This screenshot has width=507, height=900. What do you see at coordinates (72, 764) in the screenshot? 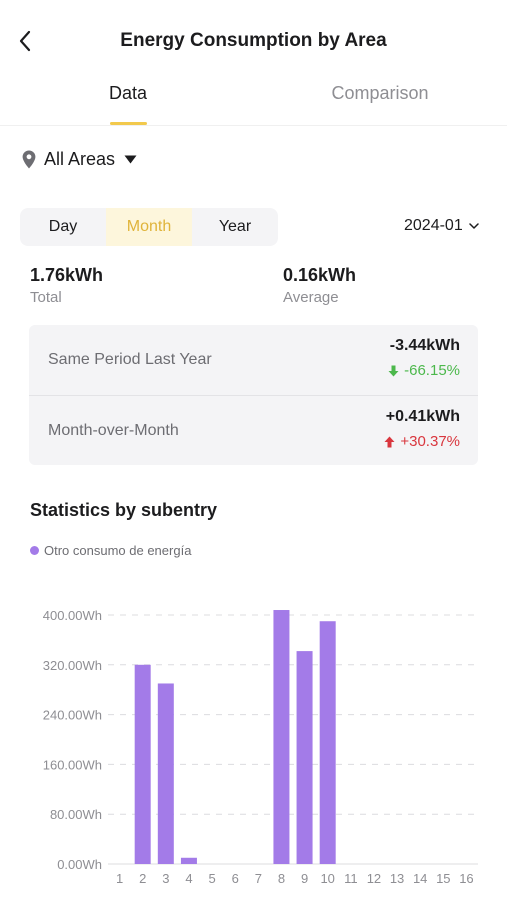
I see `y-tick-label: 160.00Wh` at bounding box center [72, 764].